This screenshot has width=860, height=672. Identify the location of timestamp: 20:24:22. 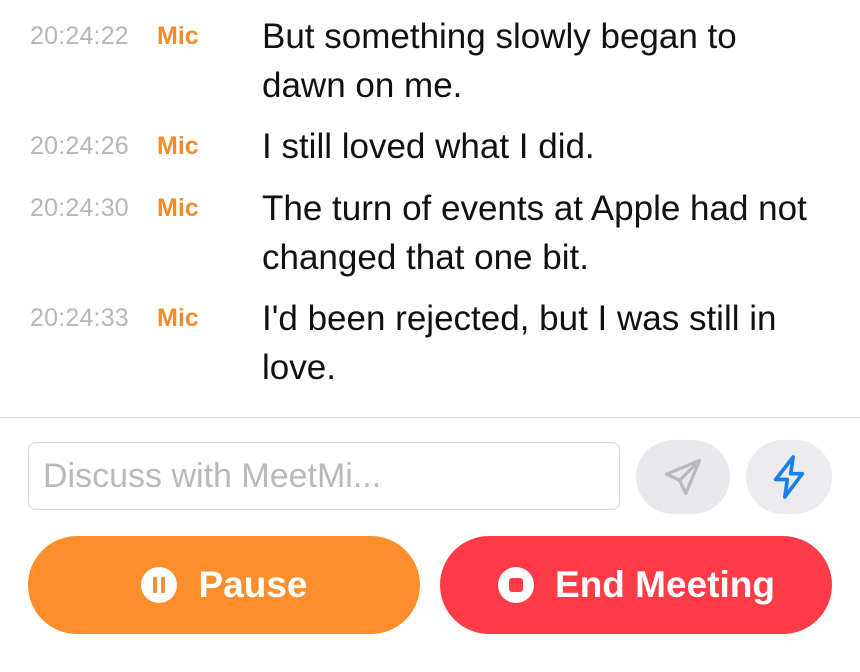
(79, 36).